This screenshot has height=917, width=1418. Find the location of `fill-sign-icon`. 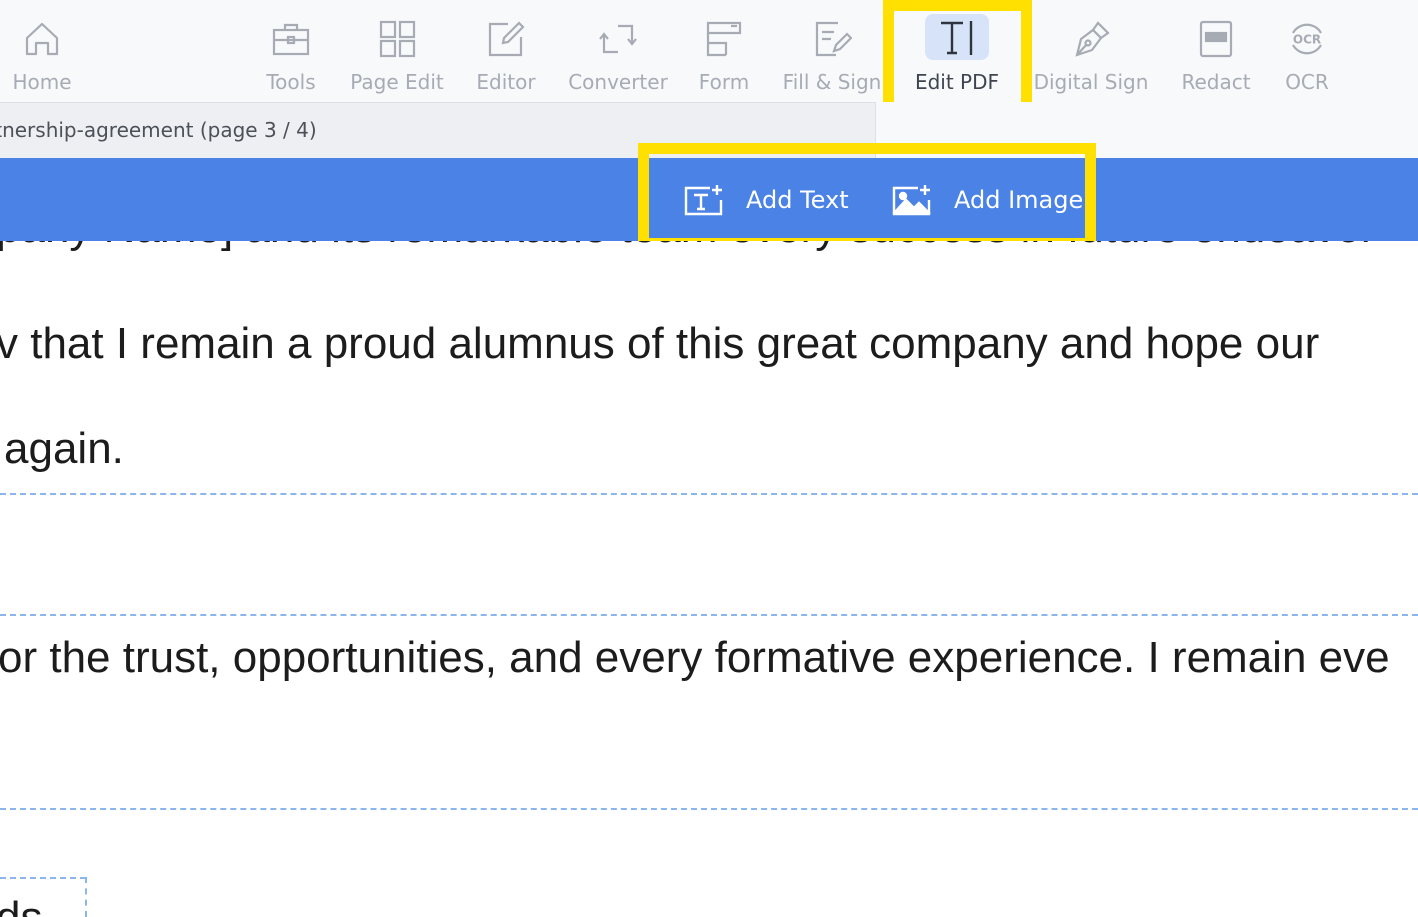

fill-sign-icon is located at coordinates (832, 39).